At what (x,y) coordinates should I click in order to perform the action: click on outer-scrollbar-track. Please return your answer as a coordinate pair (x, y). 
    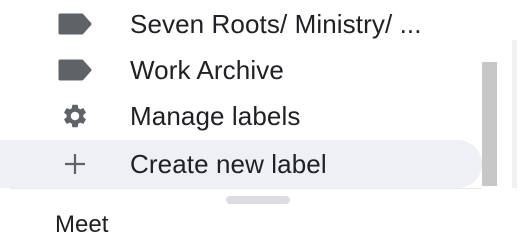
    Looking at the image, I should click on (514, 114).